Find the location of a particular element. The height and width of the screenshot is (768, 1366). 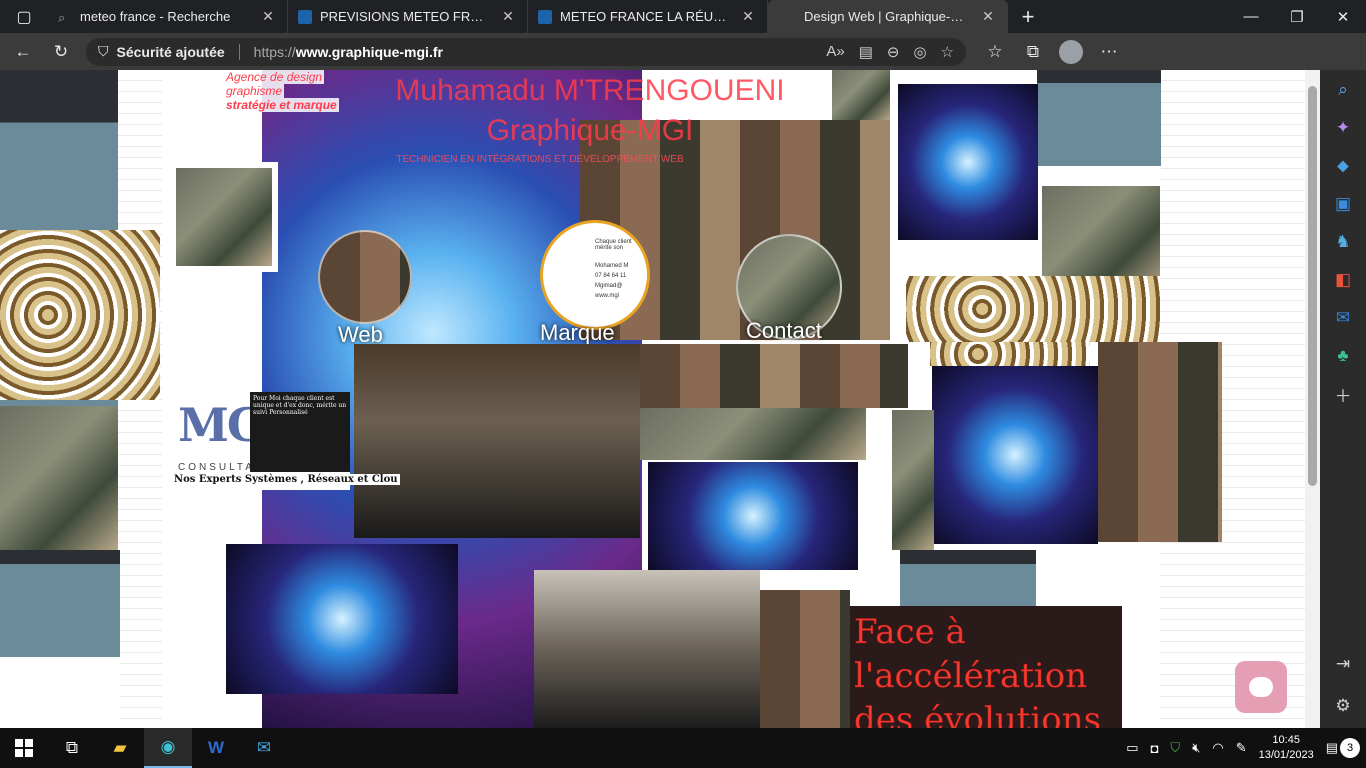

settings-gear-icon: ⚙ is located at coordinates (1343, 706).